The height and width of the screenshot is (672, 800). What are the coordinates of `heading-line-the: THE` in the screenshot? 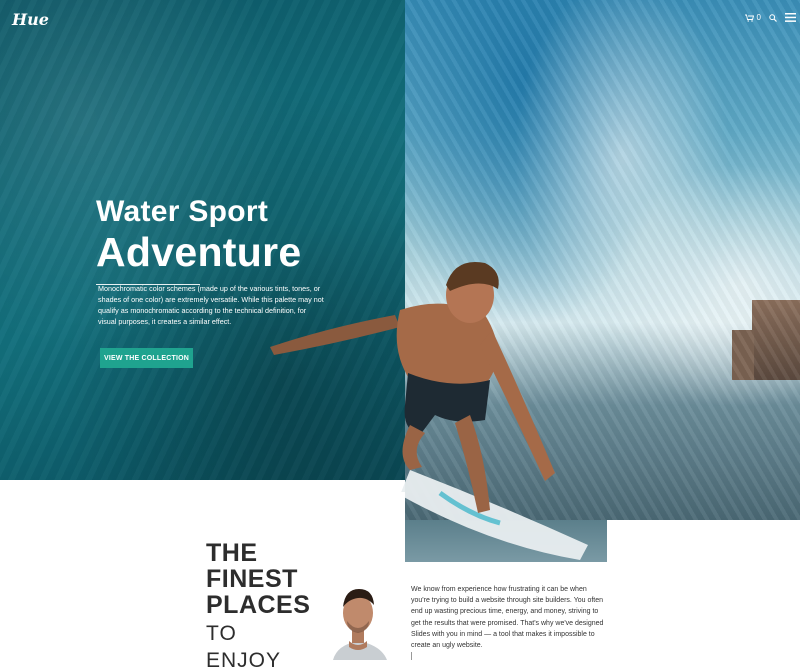 It's located at (232, 553).